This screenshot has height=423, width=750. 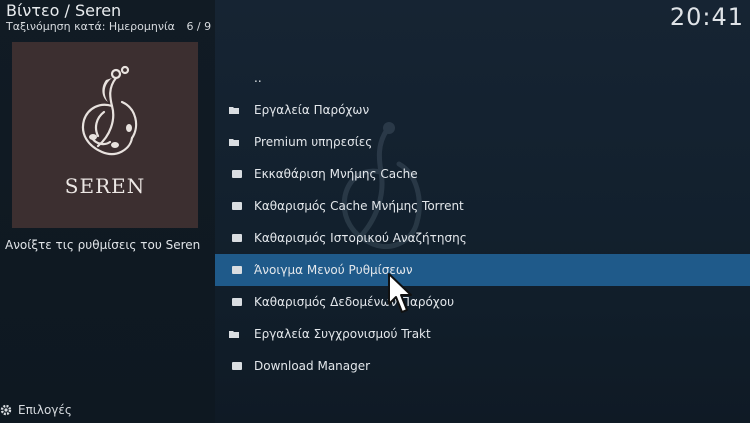 I want to click on list-item-parent: .., so click(x=482, y=78).